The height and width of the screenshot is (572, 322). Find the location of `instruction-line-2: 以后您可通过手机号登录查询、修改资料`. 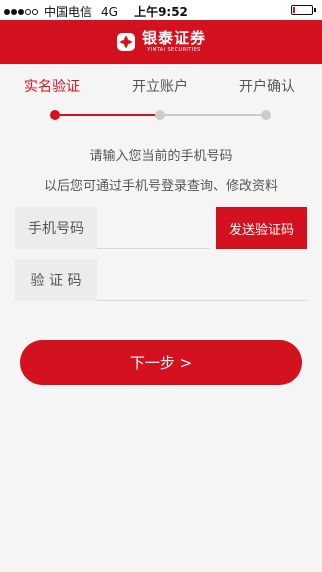

instruction-line-2: 以后您可通过手机号登录查询、修改资料 is located at coordinates (160, 186).